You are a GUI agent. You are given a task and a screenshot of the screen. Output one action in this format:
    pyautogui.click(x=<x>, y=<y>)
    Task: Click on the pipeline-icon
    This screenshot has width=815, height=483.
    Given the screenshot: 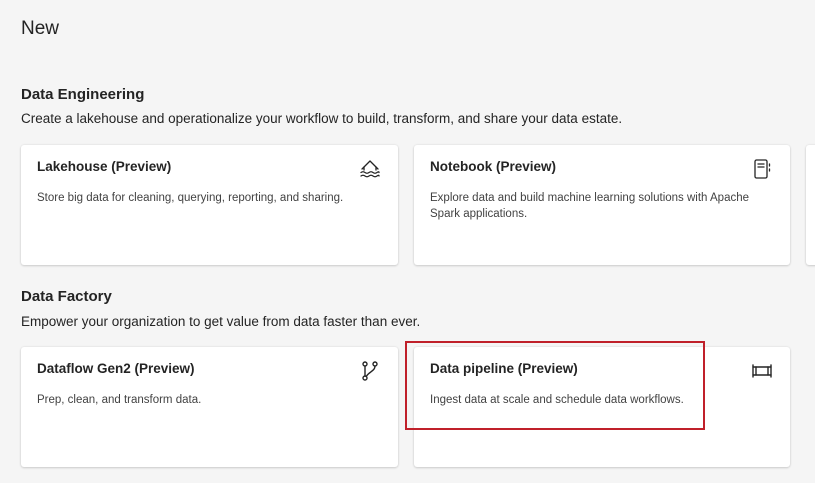 What is the action you would take?
    pyautogui.click(x=762, y=371)
    